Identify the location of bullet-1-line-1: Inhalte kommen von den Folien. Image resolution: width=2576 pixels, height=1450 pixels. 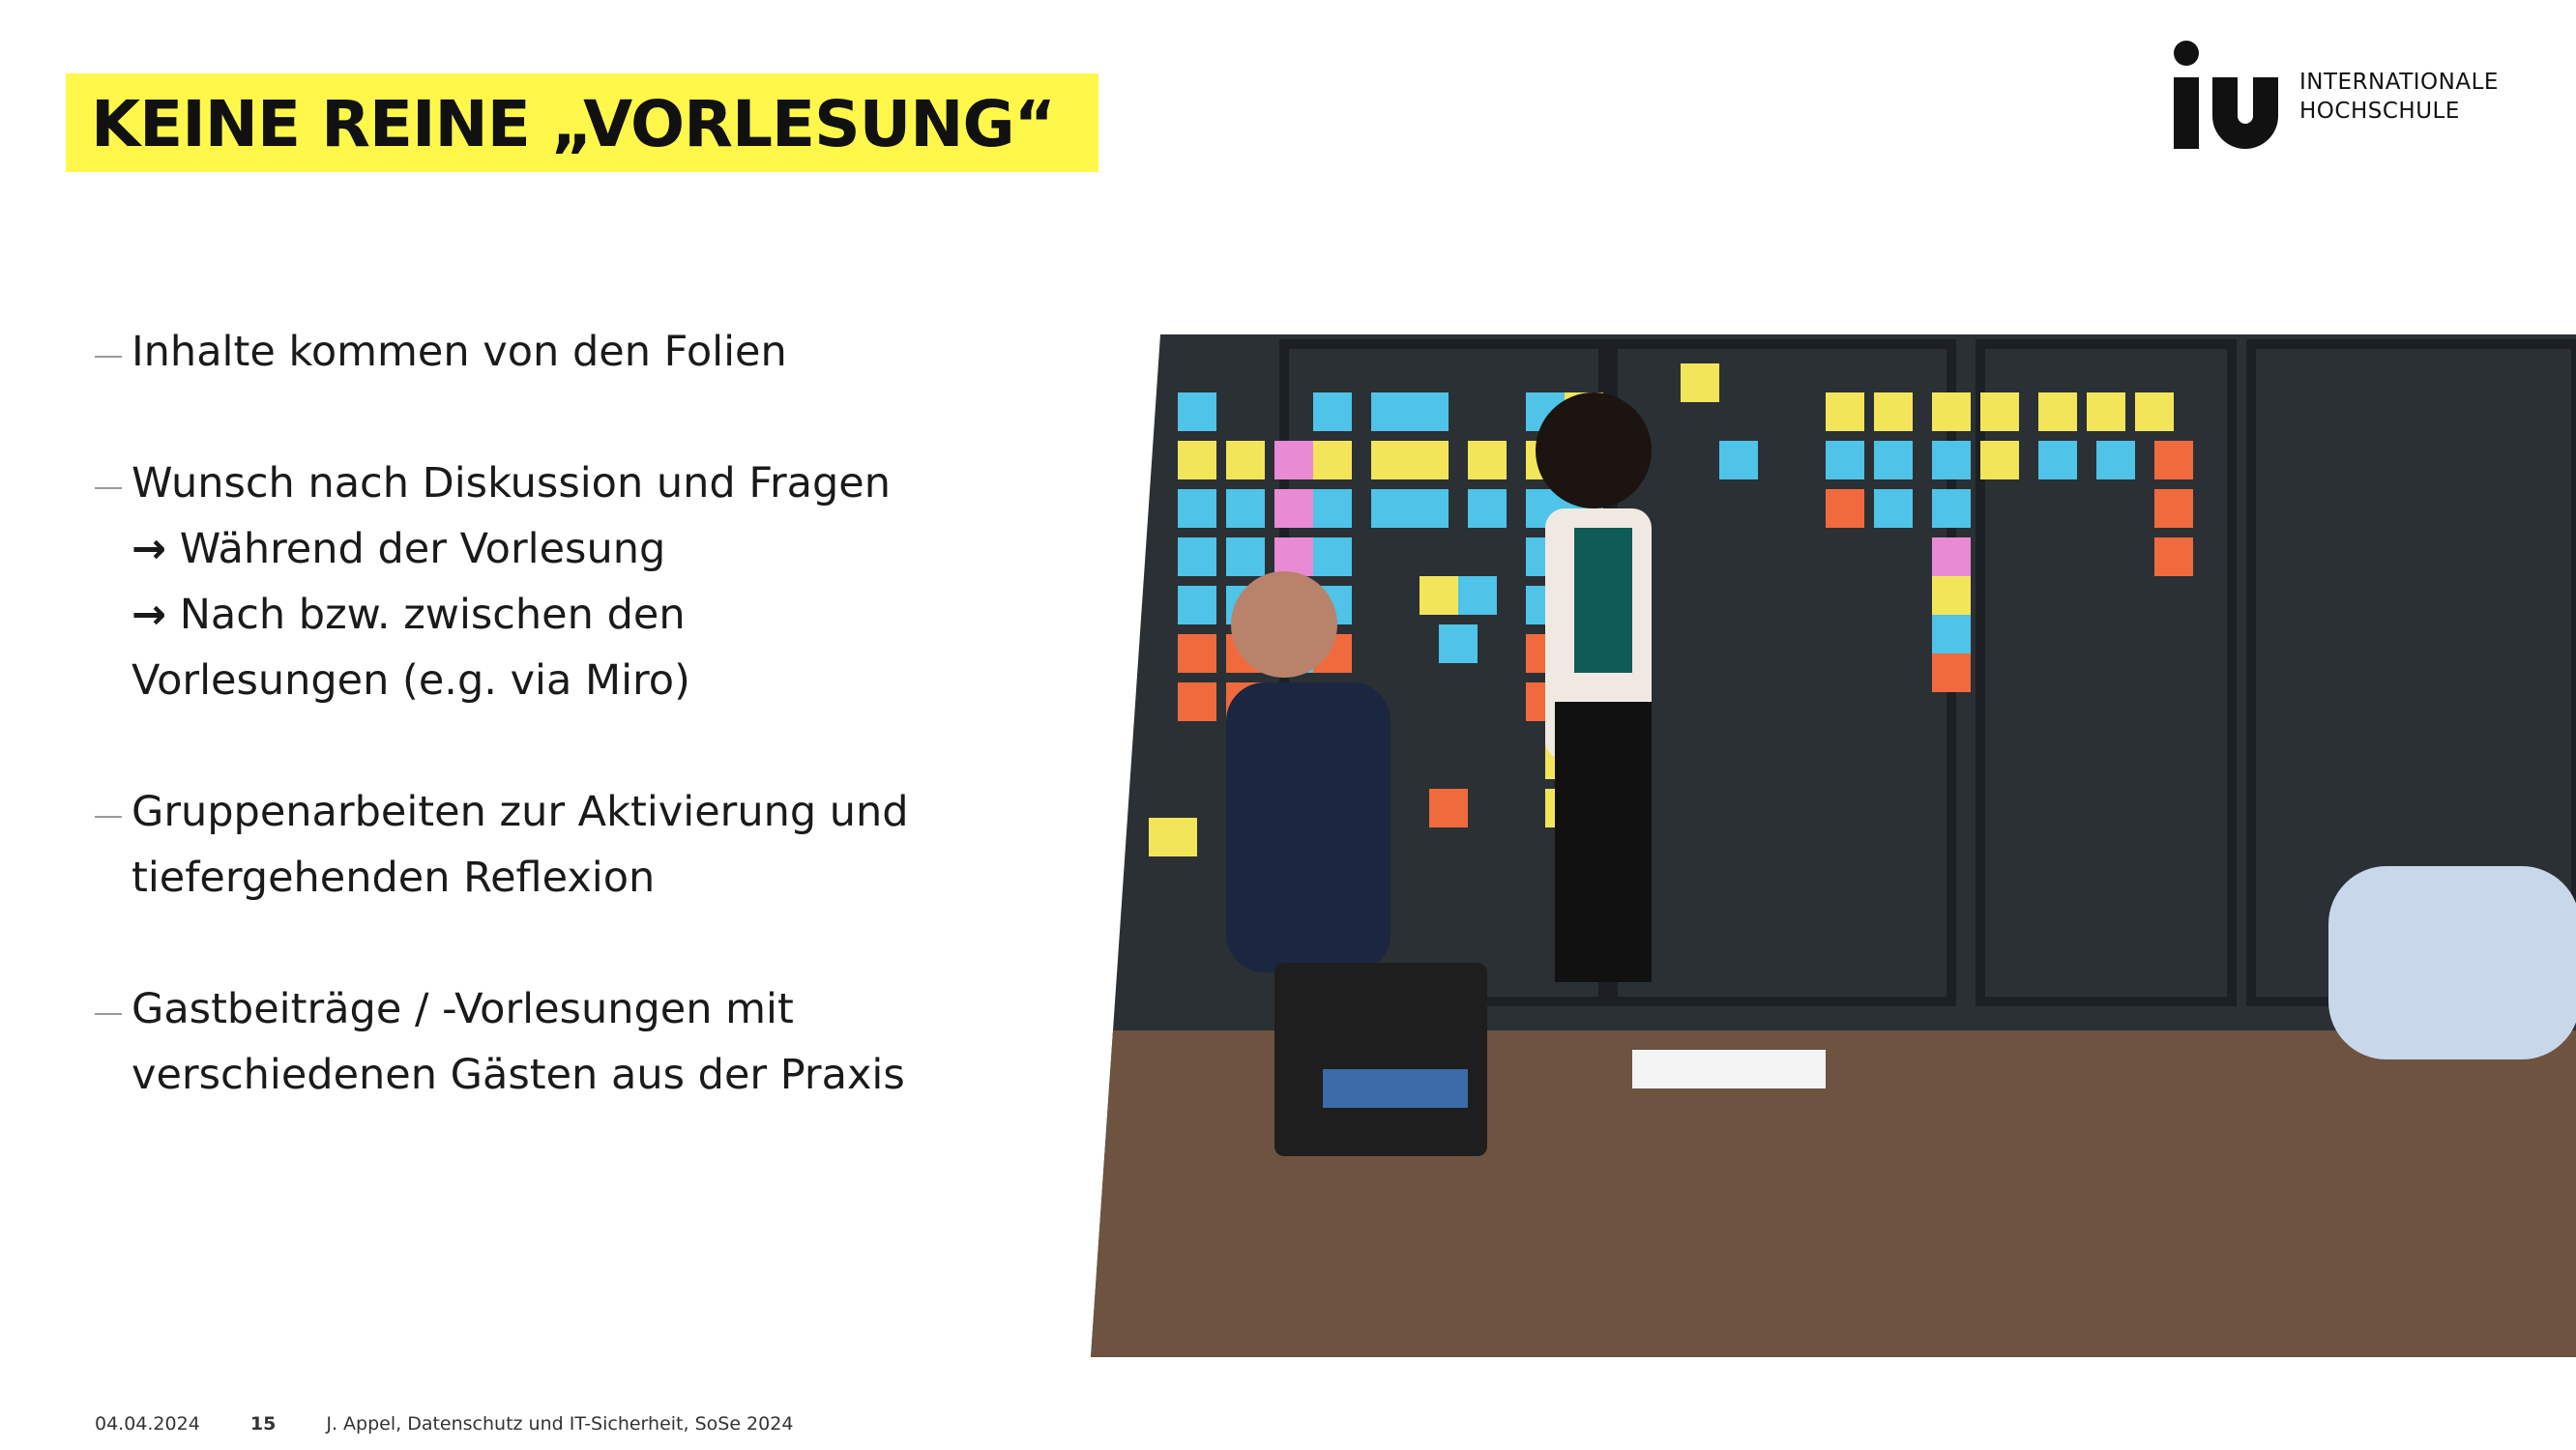
(459, 352).